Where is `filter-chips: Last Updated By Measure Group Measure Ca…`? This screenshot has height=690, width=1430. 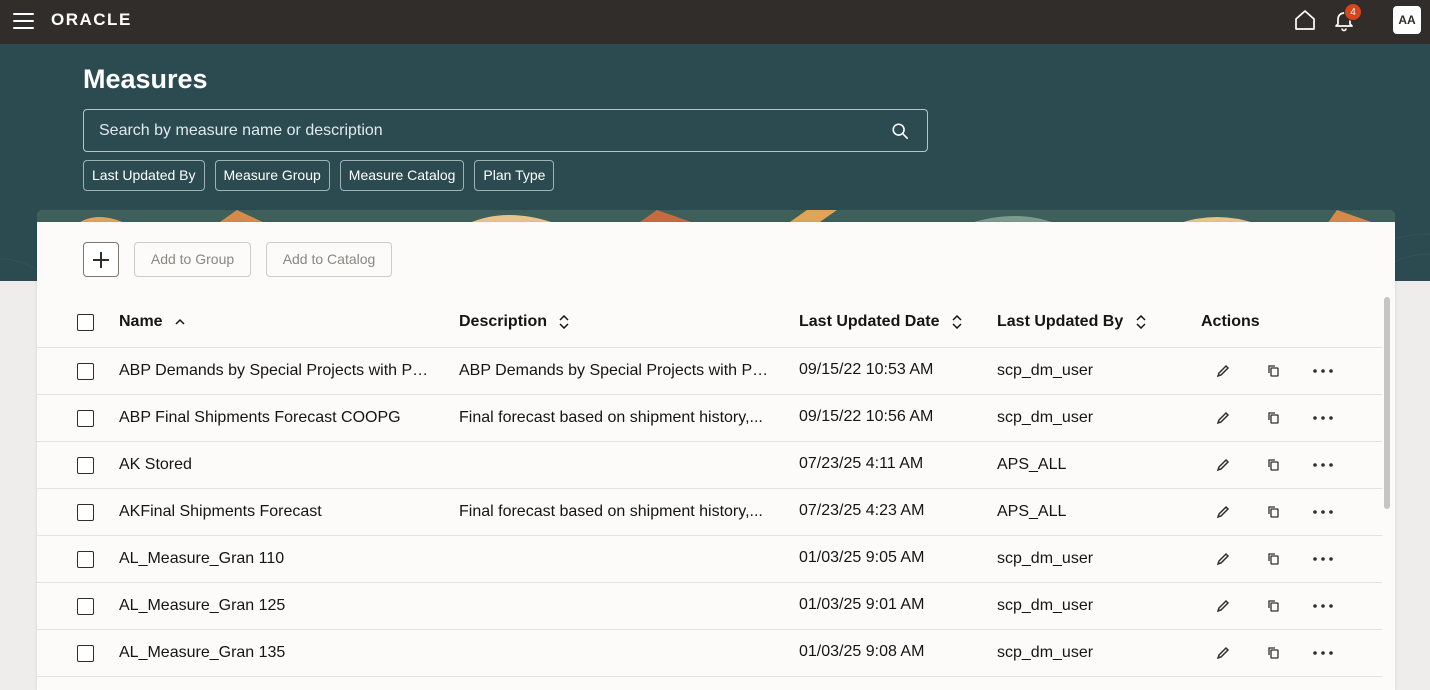 filter-chips: Last Updated By Measure Group Measure Ca… is located at coordinates (319, 175).